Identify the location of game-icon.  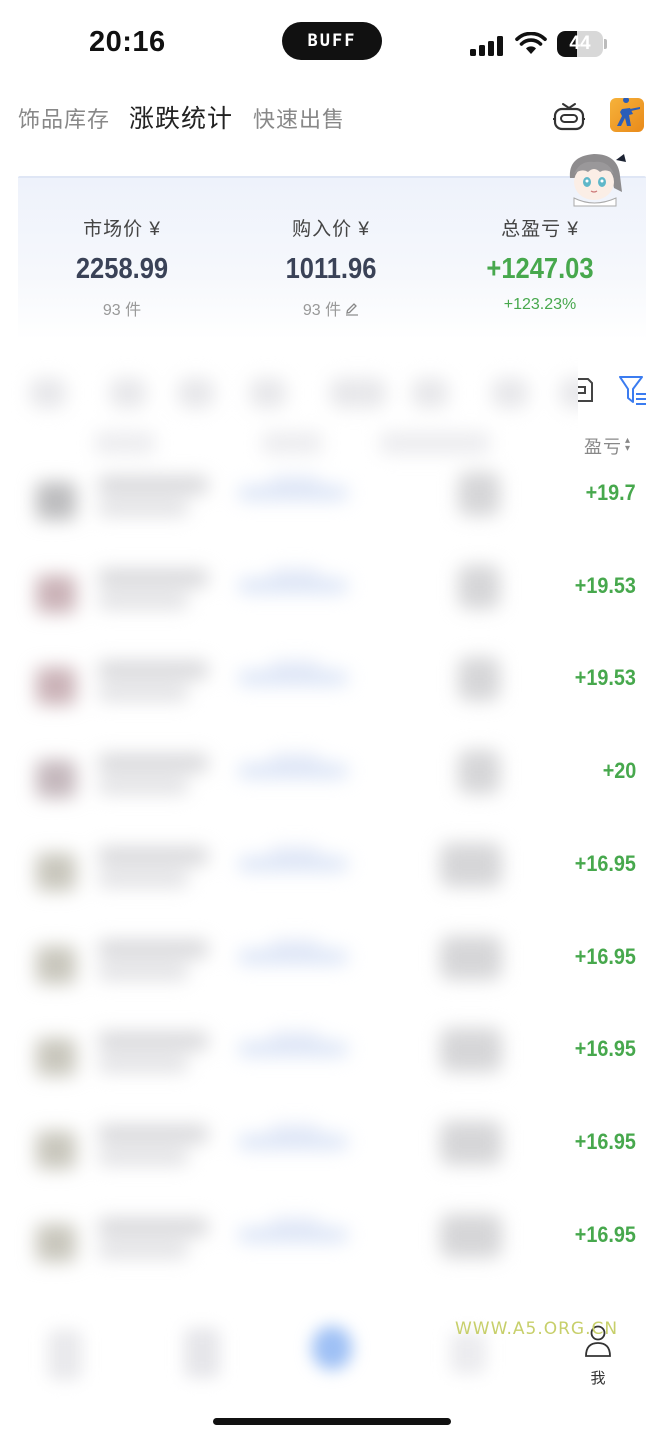
(627, 115).